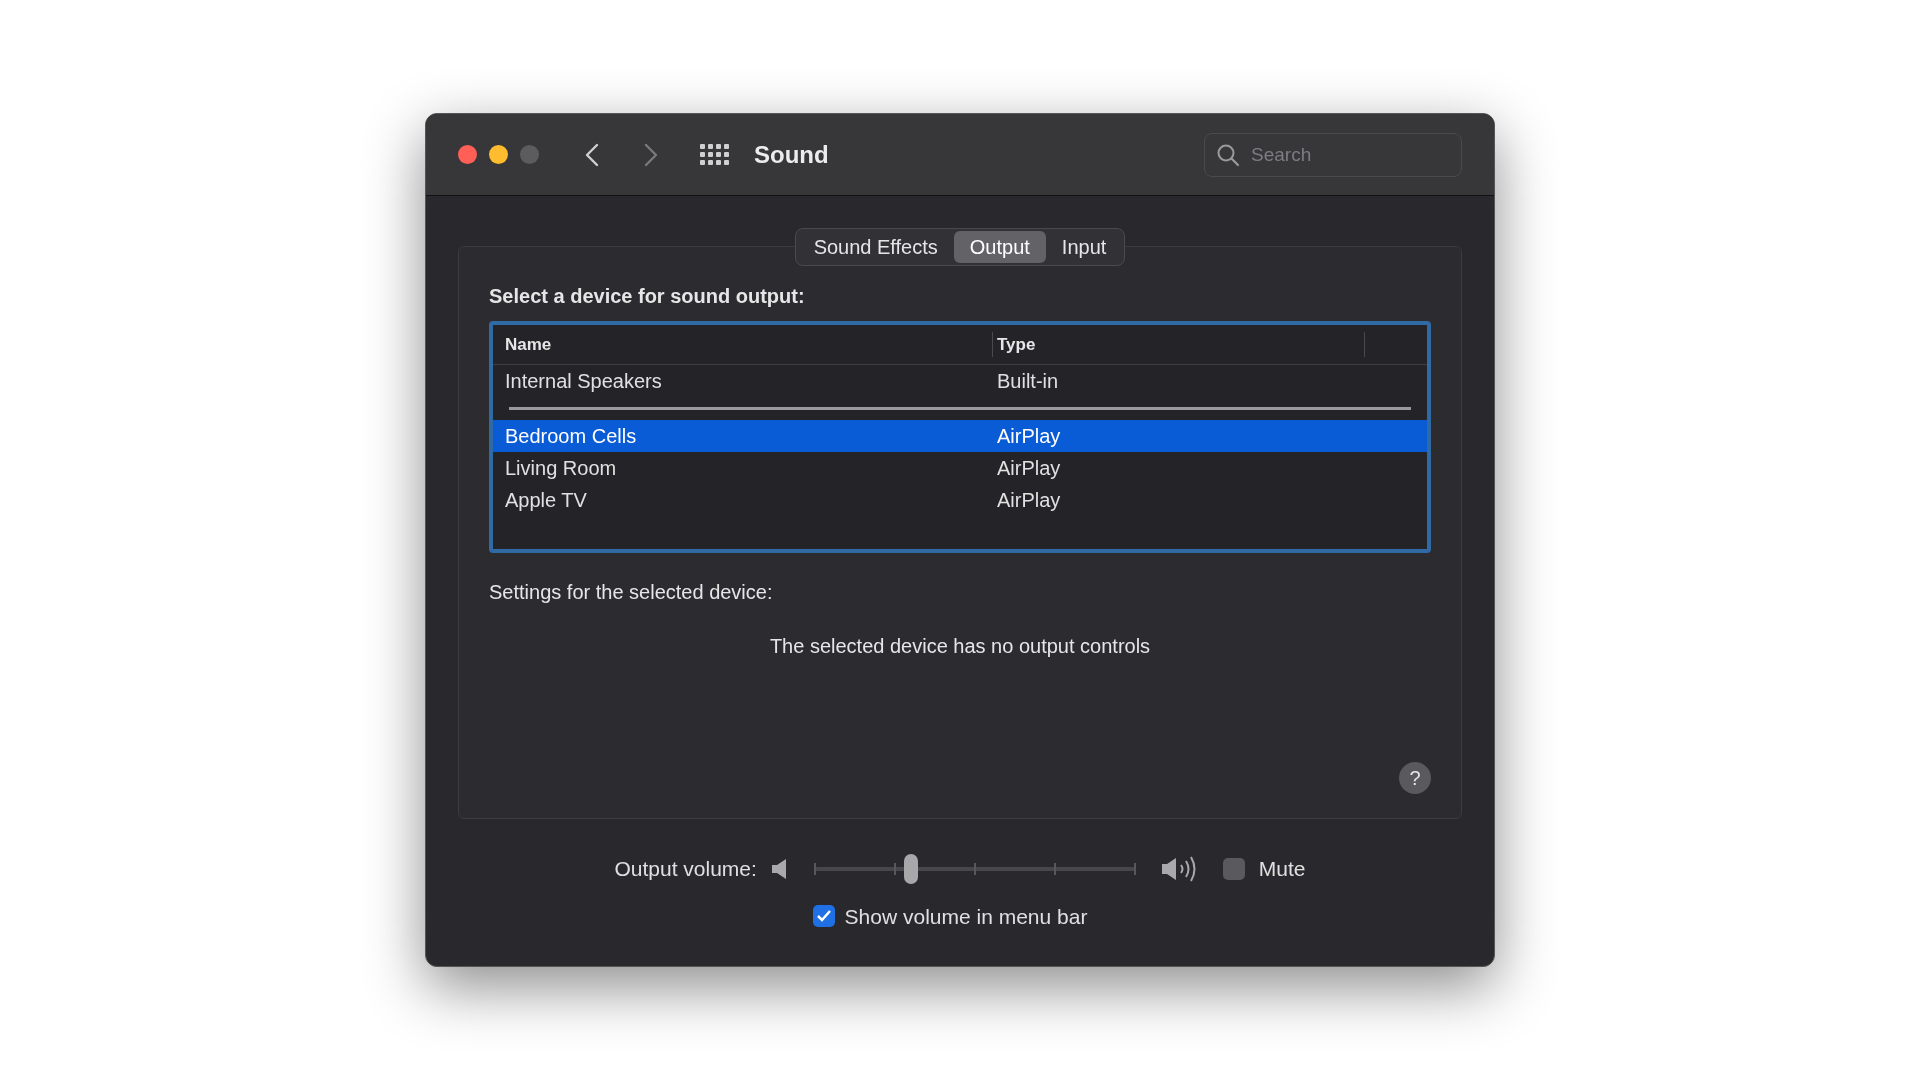  What do you see at coordinates (974, 868) in the screenshot?
I see `volume-slider` at bounding box center [974, 868].